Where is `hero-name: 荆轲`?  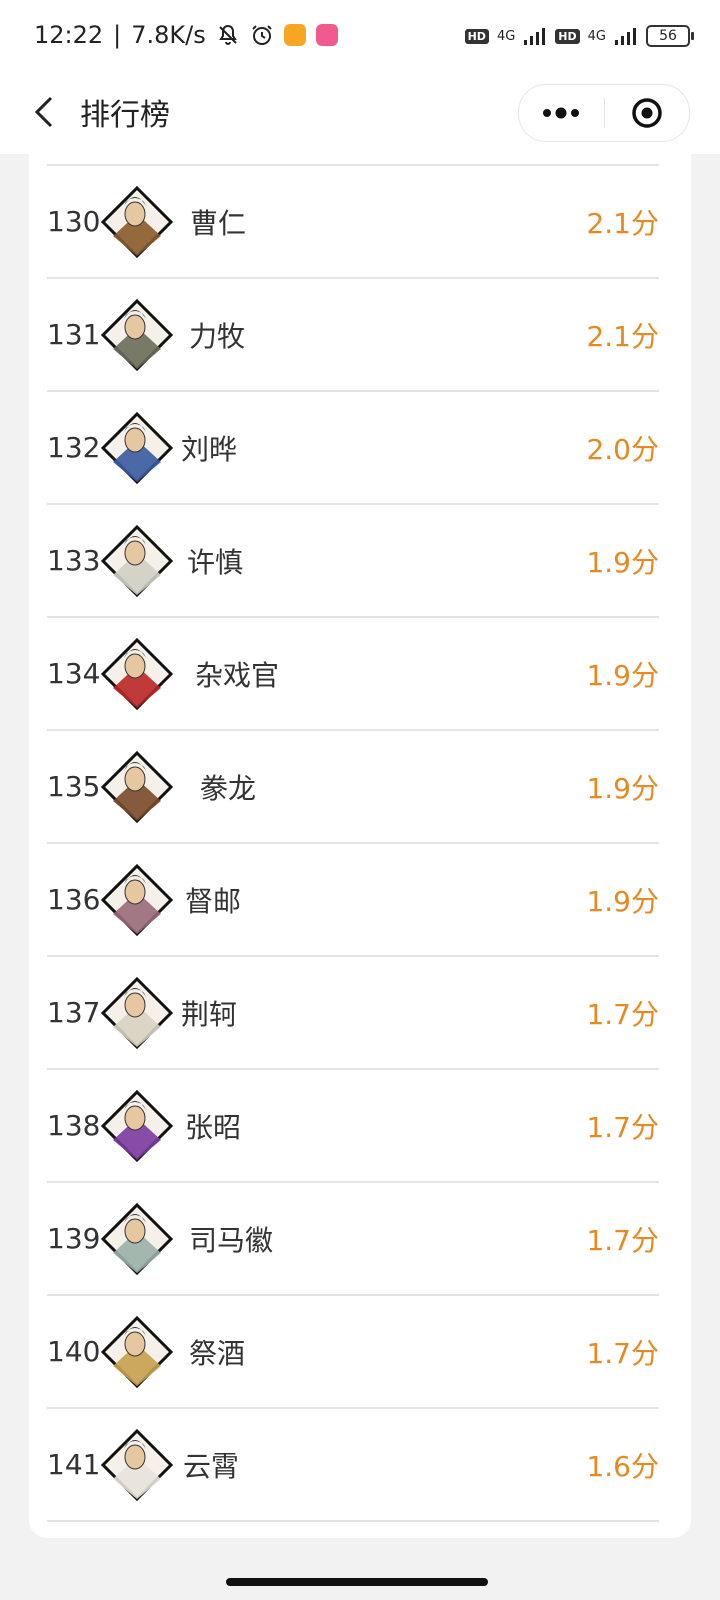
hero-name: 荆轲 is located at coordinates (209, 1014).